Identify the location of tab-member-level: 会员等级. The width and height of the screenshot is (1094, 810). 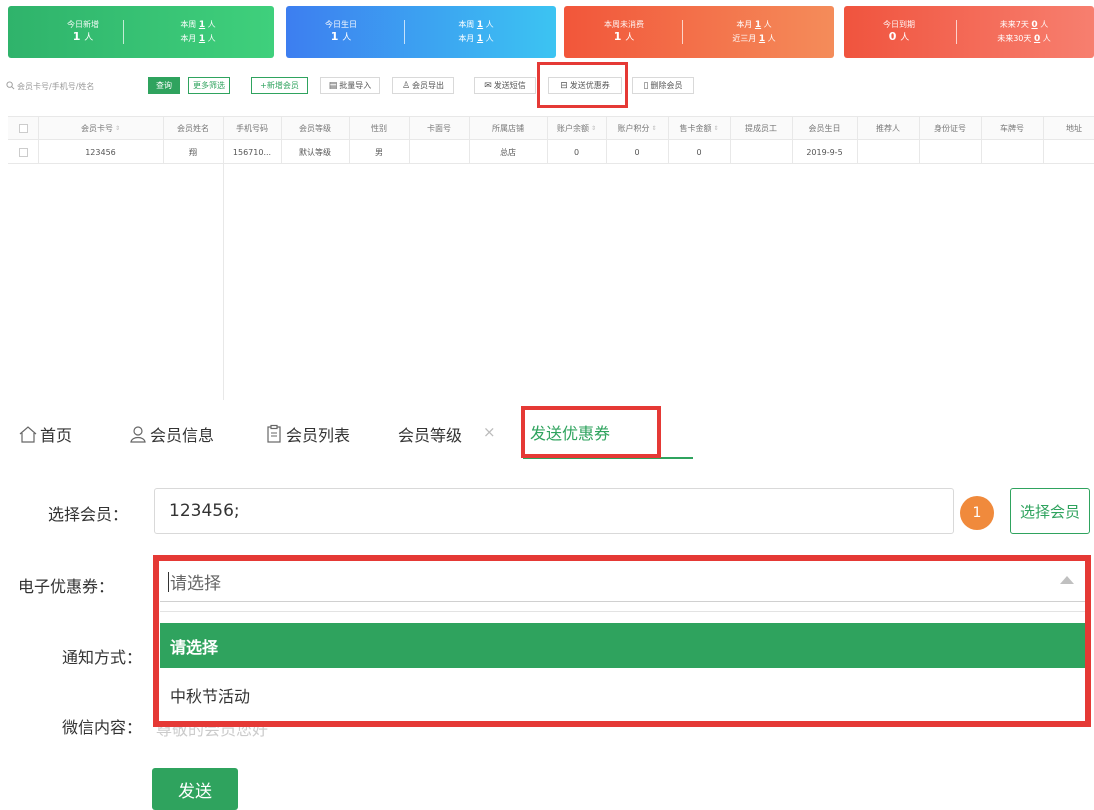
(430, 434).